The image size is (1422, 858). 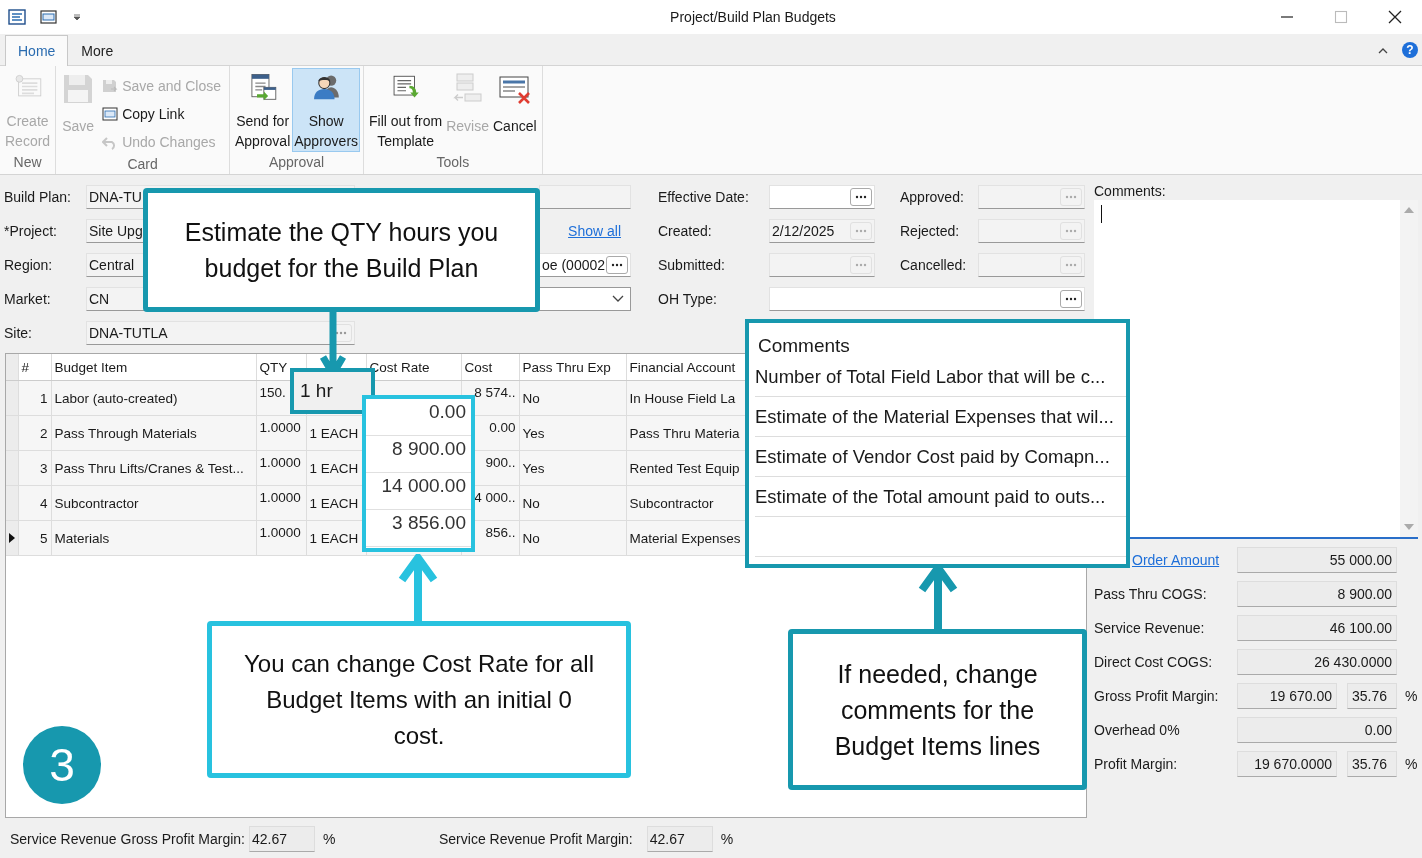 What do you see at coordinates (932, 197) in the screenshot?
I see `field-label: Approved:` at bounding box center [932, 197].